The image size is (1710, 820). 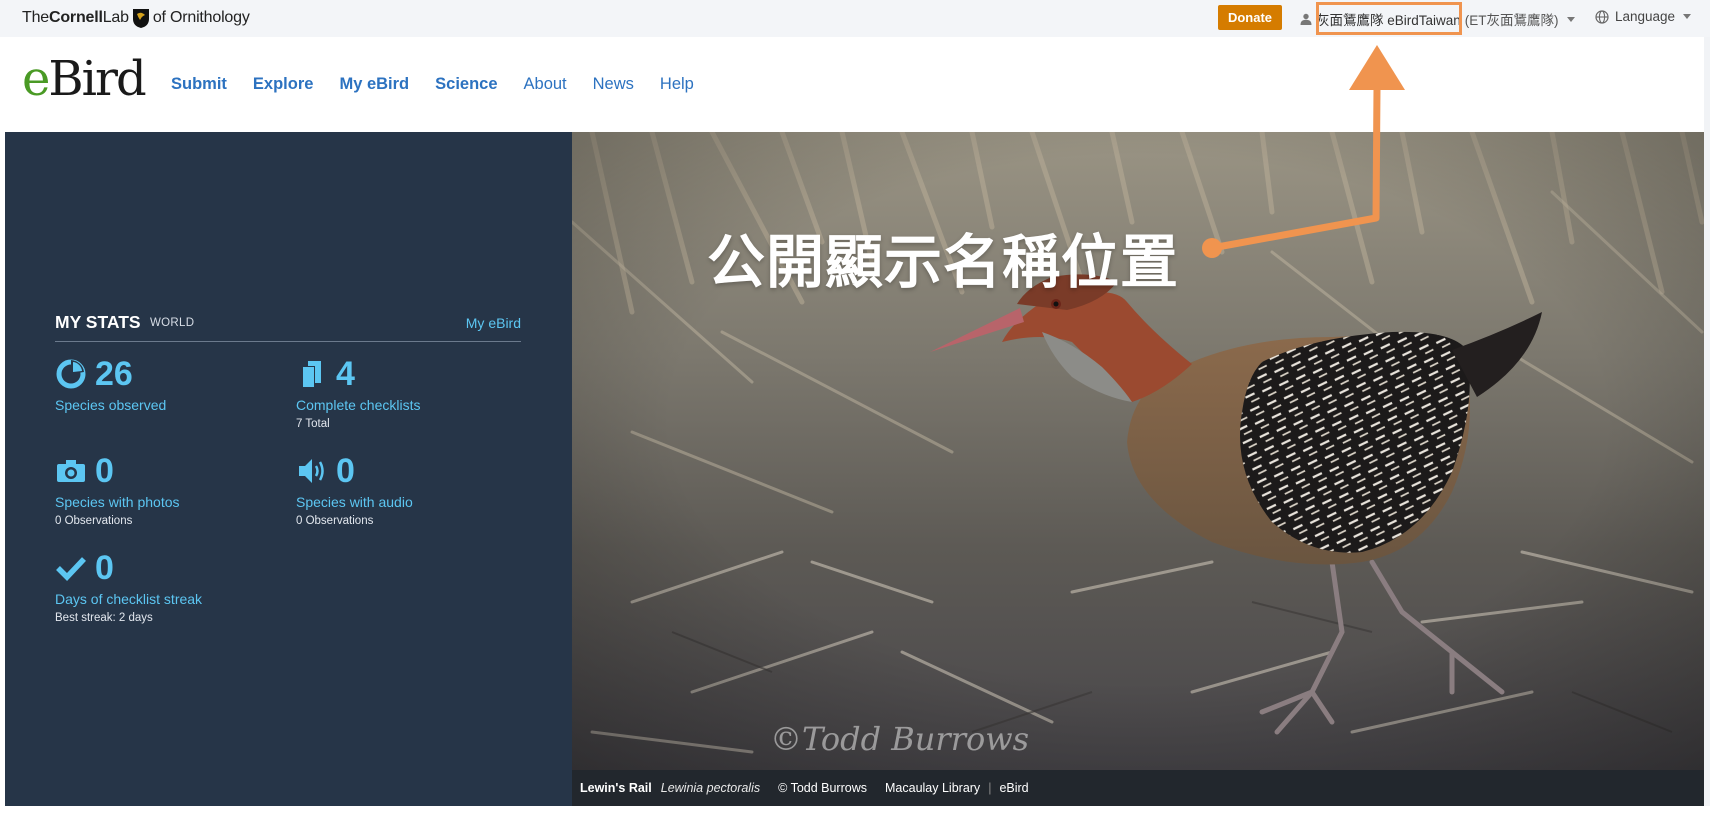 I want to click on caption-ebird-link: eBird, so click(x=1013, y=788).